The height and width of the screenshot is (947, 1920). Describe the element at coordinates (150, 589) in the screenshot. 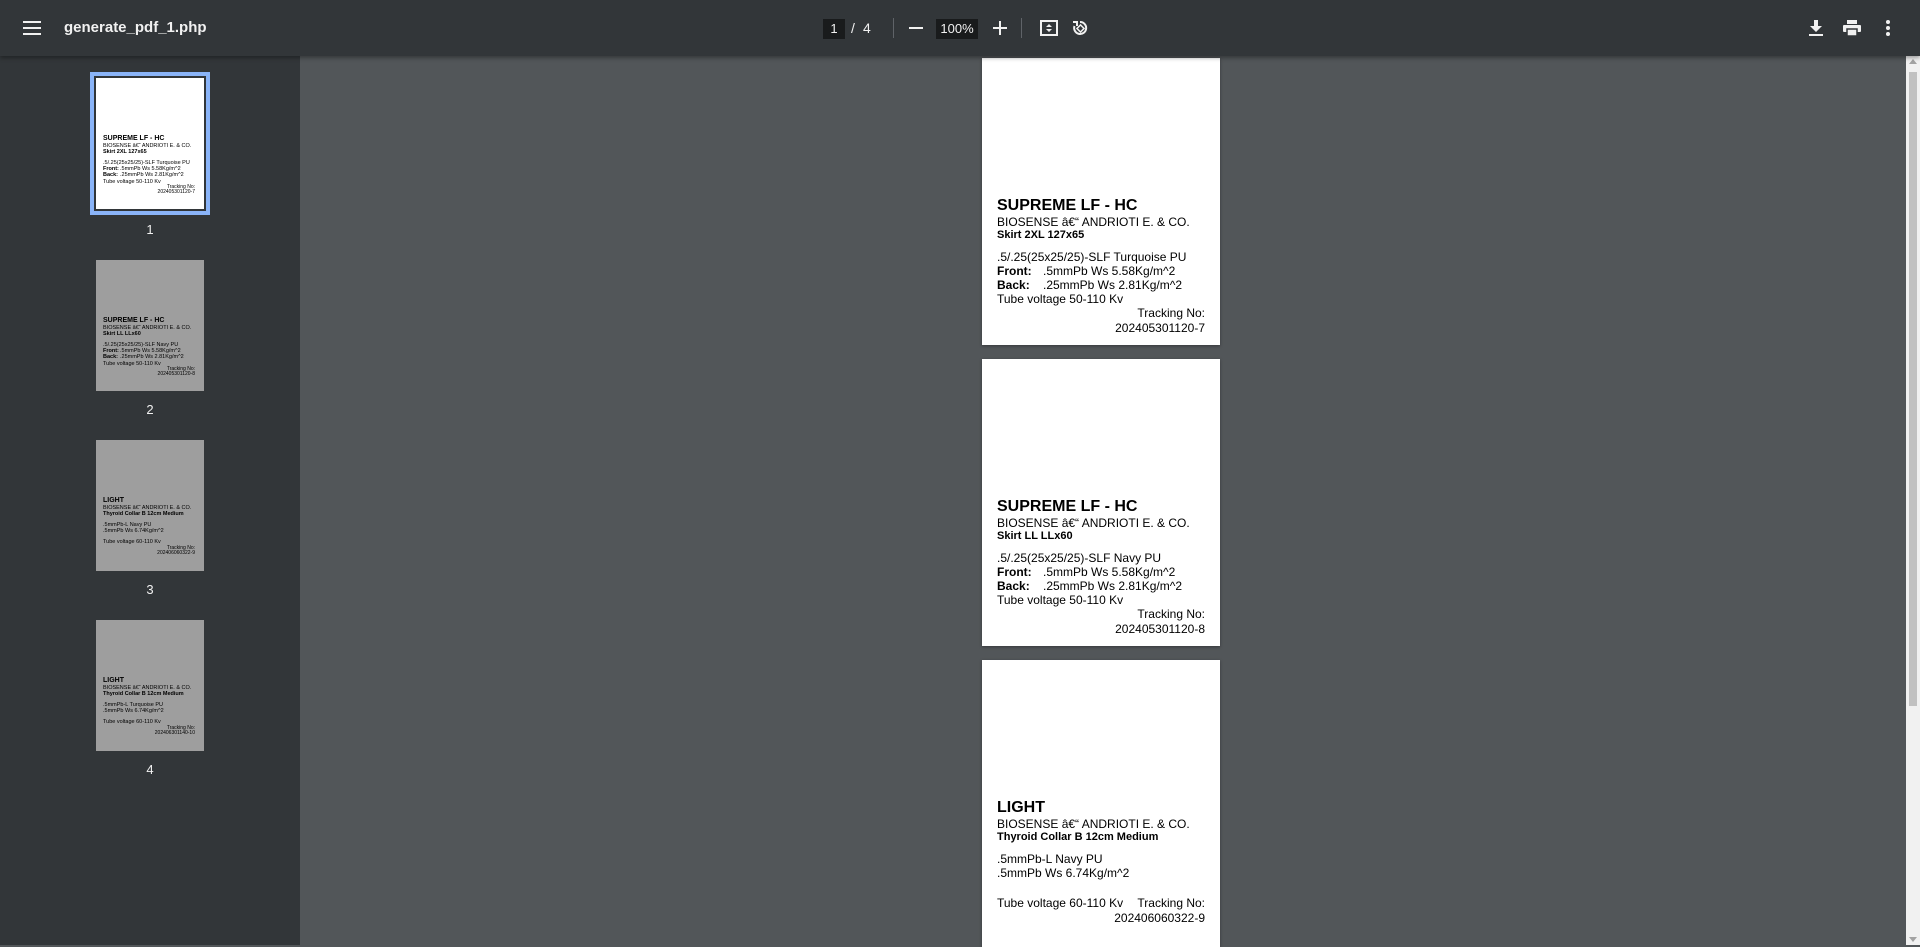

I see `thumbnail-label: 3` at that location.